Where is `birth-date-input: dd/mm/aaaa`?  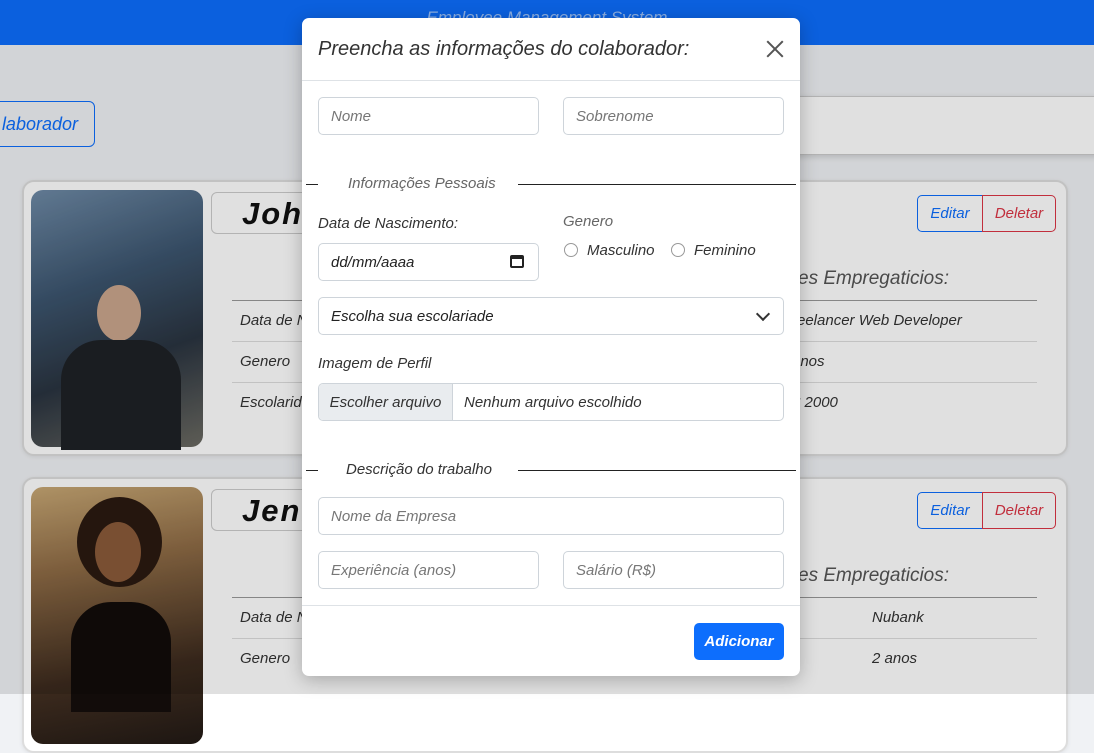 birth-date-input: dd/mm/aaaa is located at coordinates (428, 262).